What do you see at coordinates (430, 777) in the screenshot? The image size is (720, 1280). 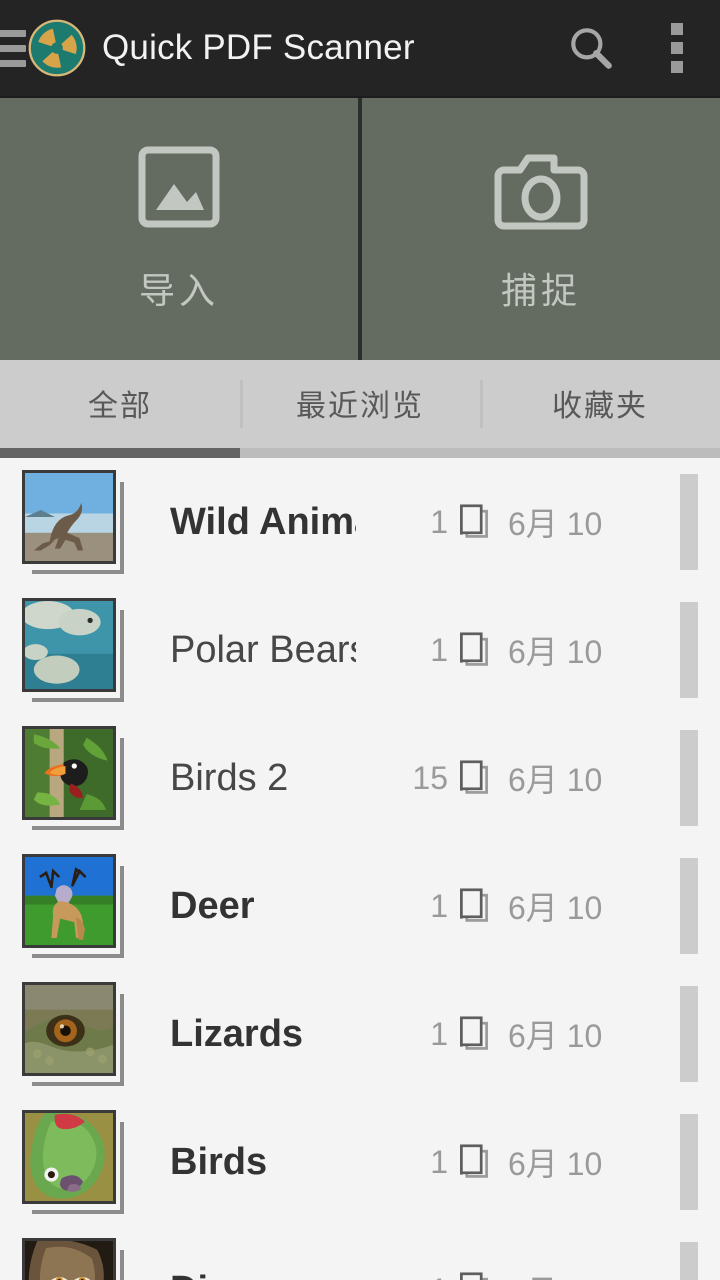 I see `page-count: 15` at bounding box center [430, 777].